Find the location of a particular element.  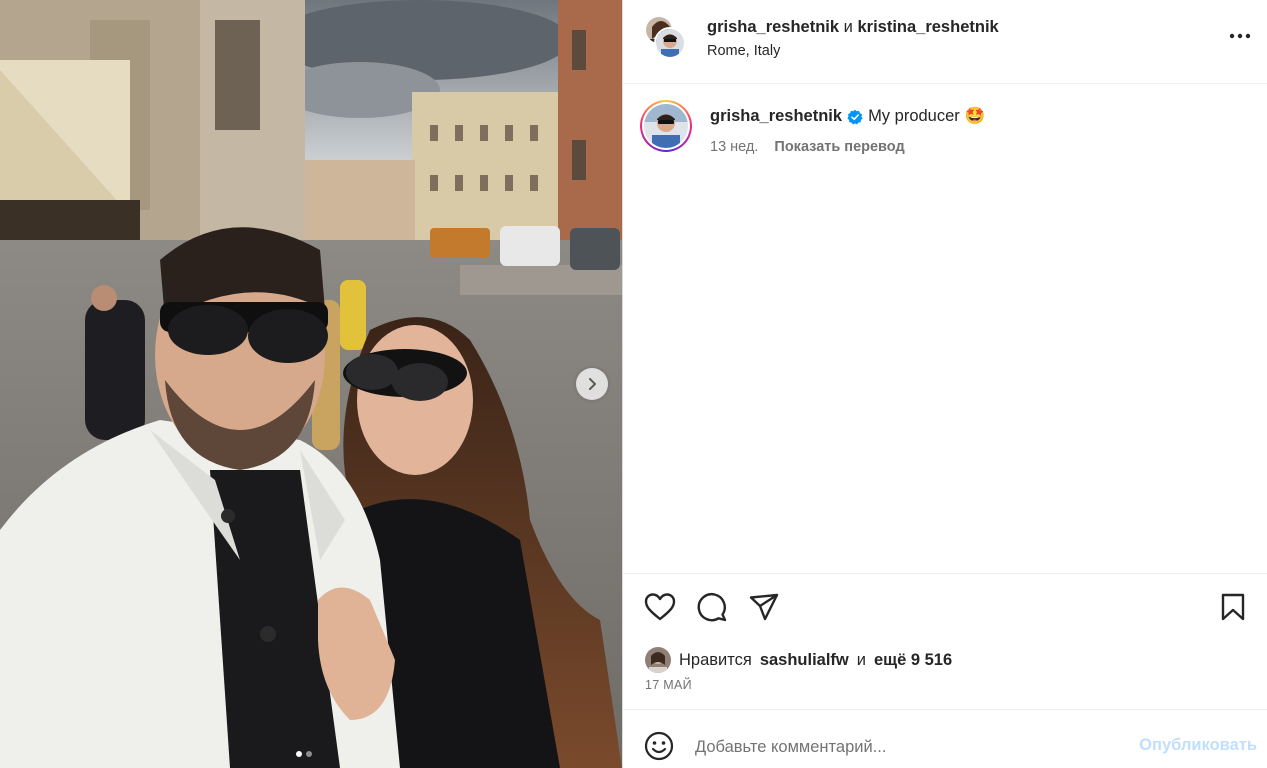

more-horizontal-icon is located at coordinates (1240, 36).